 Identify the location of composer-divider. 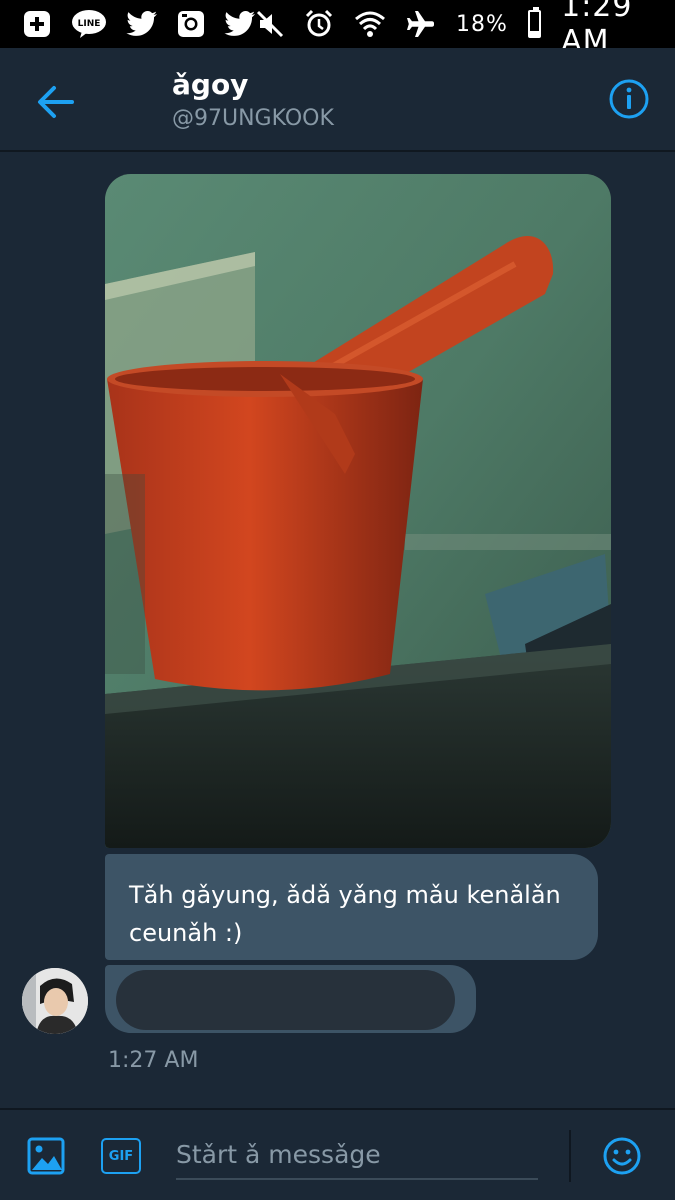
(570, 1156).